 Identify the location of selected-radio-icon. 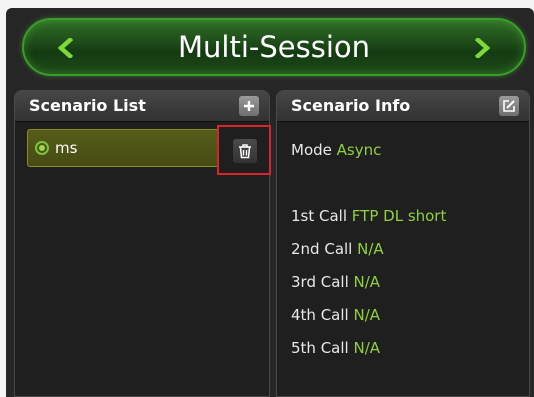
(42, 148).